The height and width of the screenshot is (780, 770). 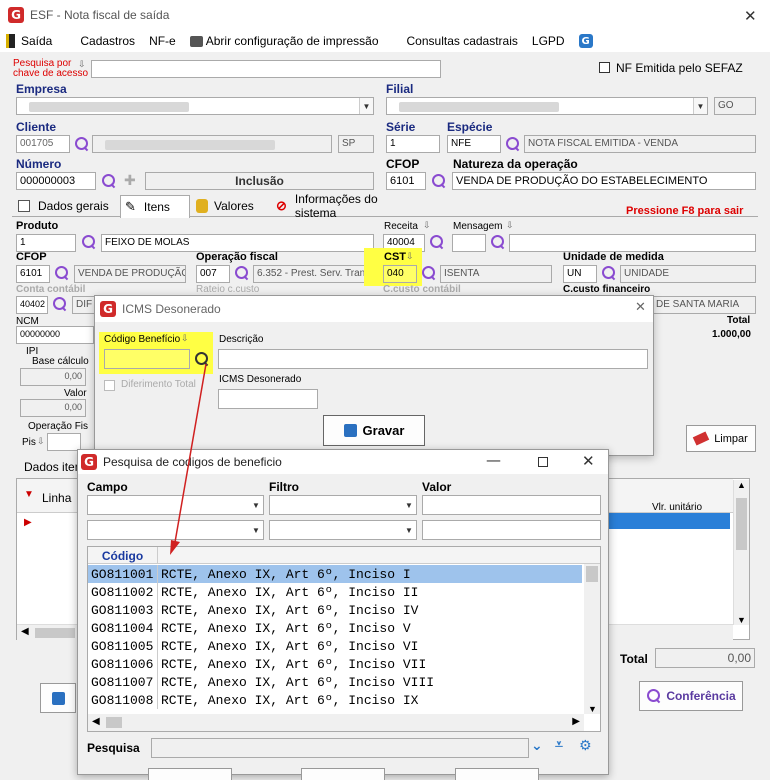 What do you see at coordinates (188, 459) in the screenshot?
I see `annotation-arrow` at bounding box center [188, 459].